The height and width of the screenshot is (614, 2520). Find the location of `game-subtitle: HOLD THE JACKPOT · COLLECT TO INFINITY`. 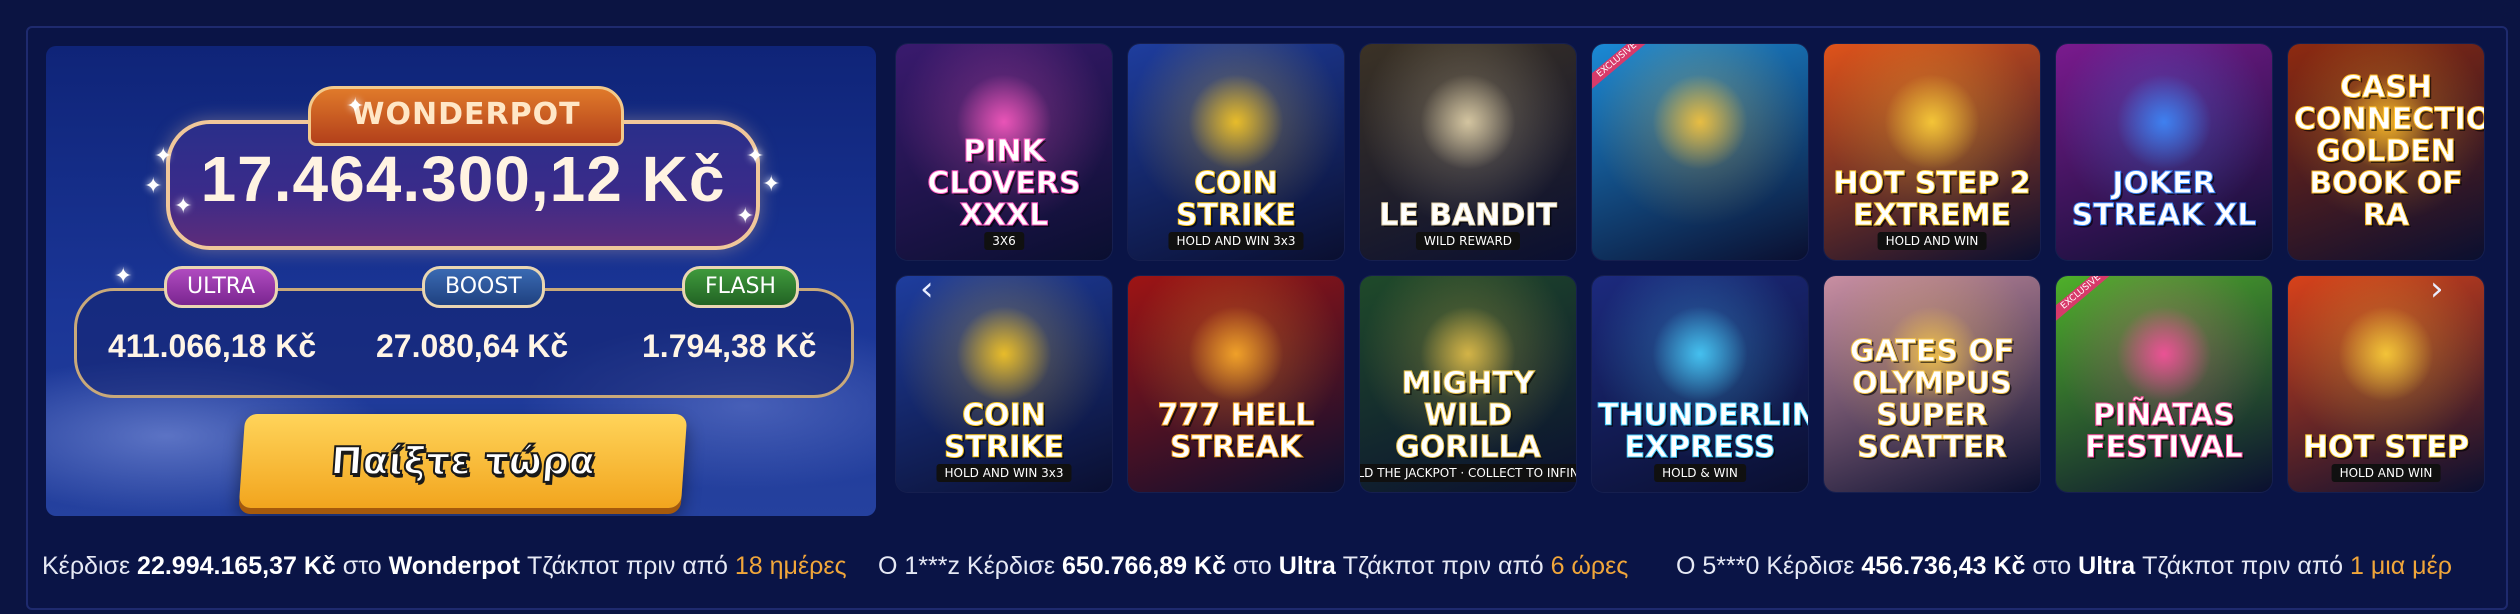

game-subtitle: HOLD THE JACKPOT · COLLECT TO INFINITY is located at coordinates (1468, 473).